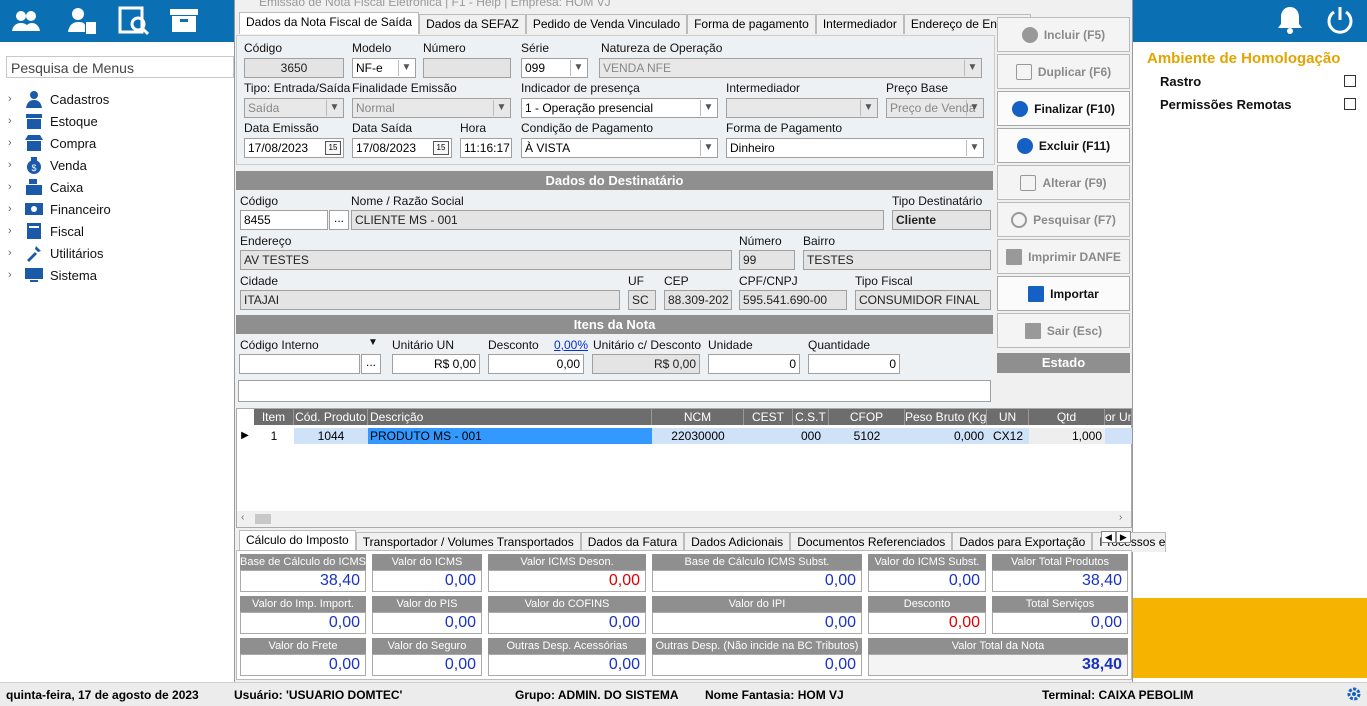 The image size is (1367, 706). What do you see at coordinates (1008, 417) in the screenshot?
I see `col-un: UN` at bounding box center [1008, 417].